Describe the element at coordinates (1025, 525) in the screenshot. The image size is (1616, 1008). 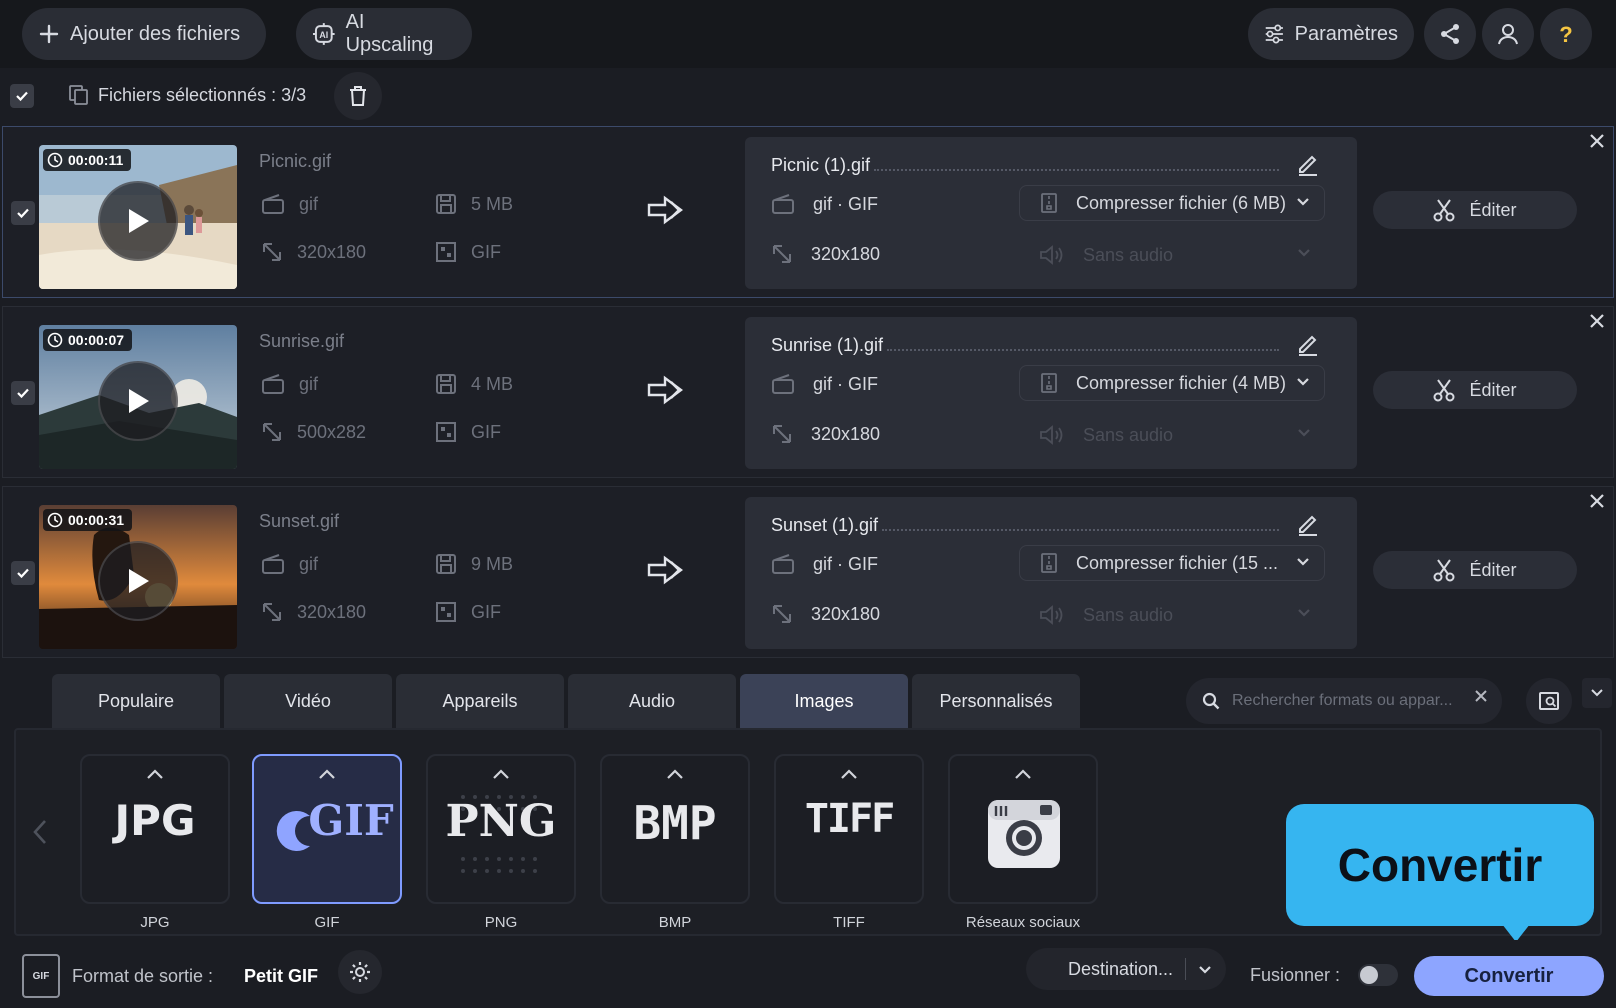
I see `output-file-name: Sunset (1).gif` at that location.